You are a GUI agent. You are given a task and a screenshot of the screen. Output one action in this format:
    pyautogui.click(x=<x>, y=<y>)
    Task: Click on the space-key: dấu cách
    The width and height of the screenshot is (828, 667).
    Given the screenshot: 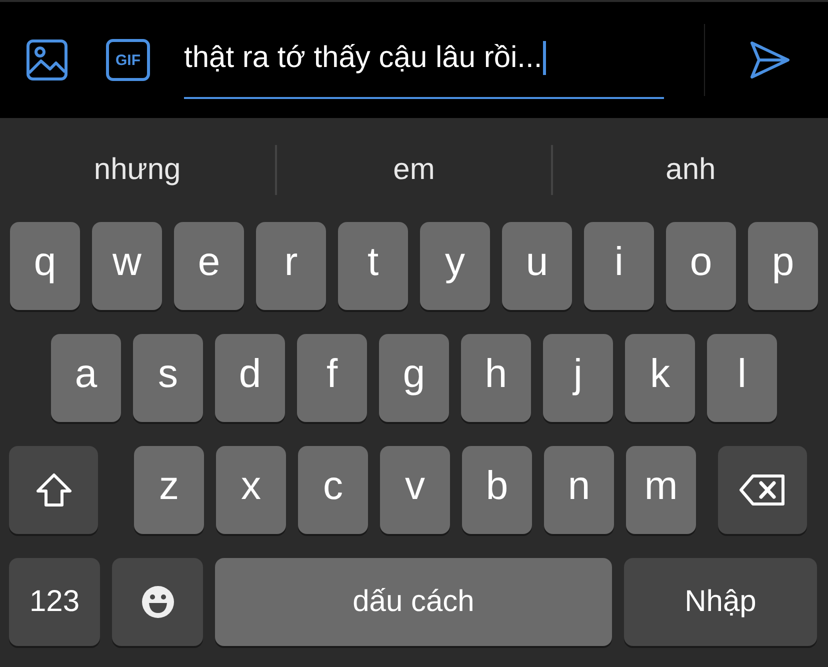 What is the action you would take?
    pyautogui.click(x=413, y=602)
    